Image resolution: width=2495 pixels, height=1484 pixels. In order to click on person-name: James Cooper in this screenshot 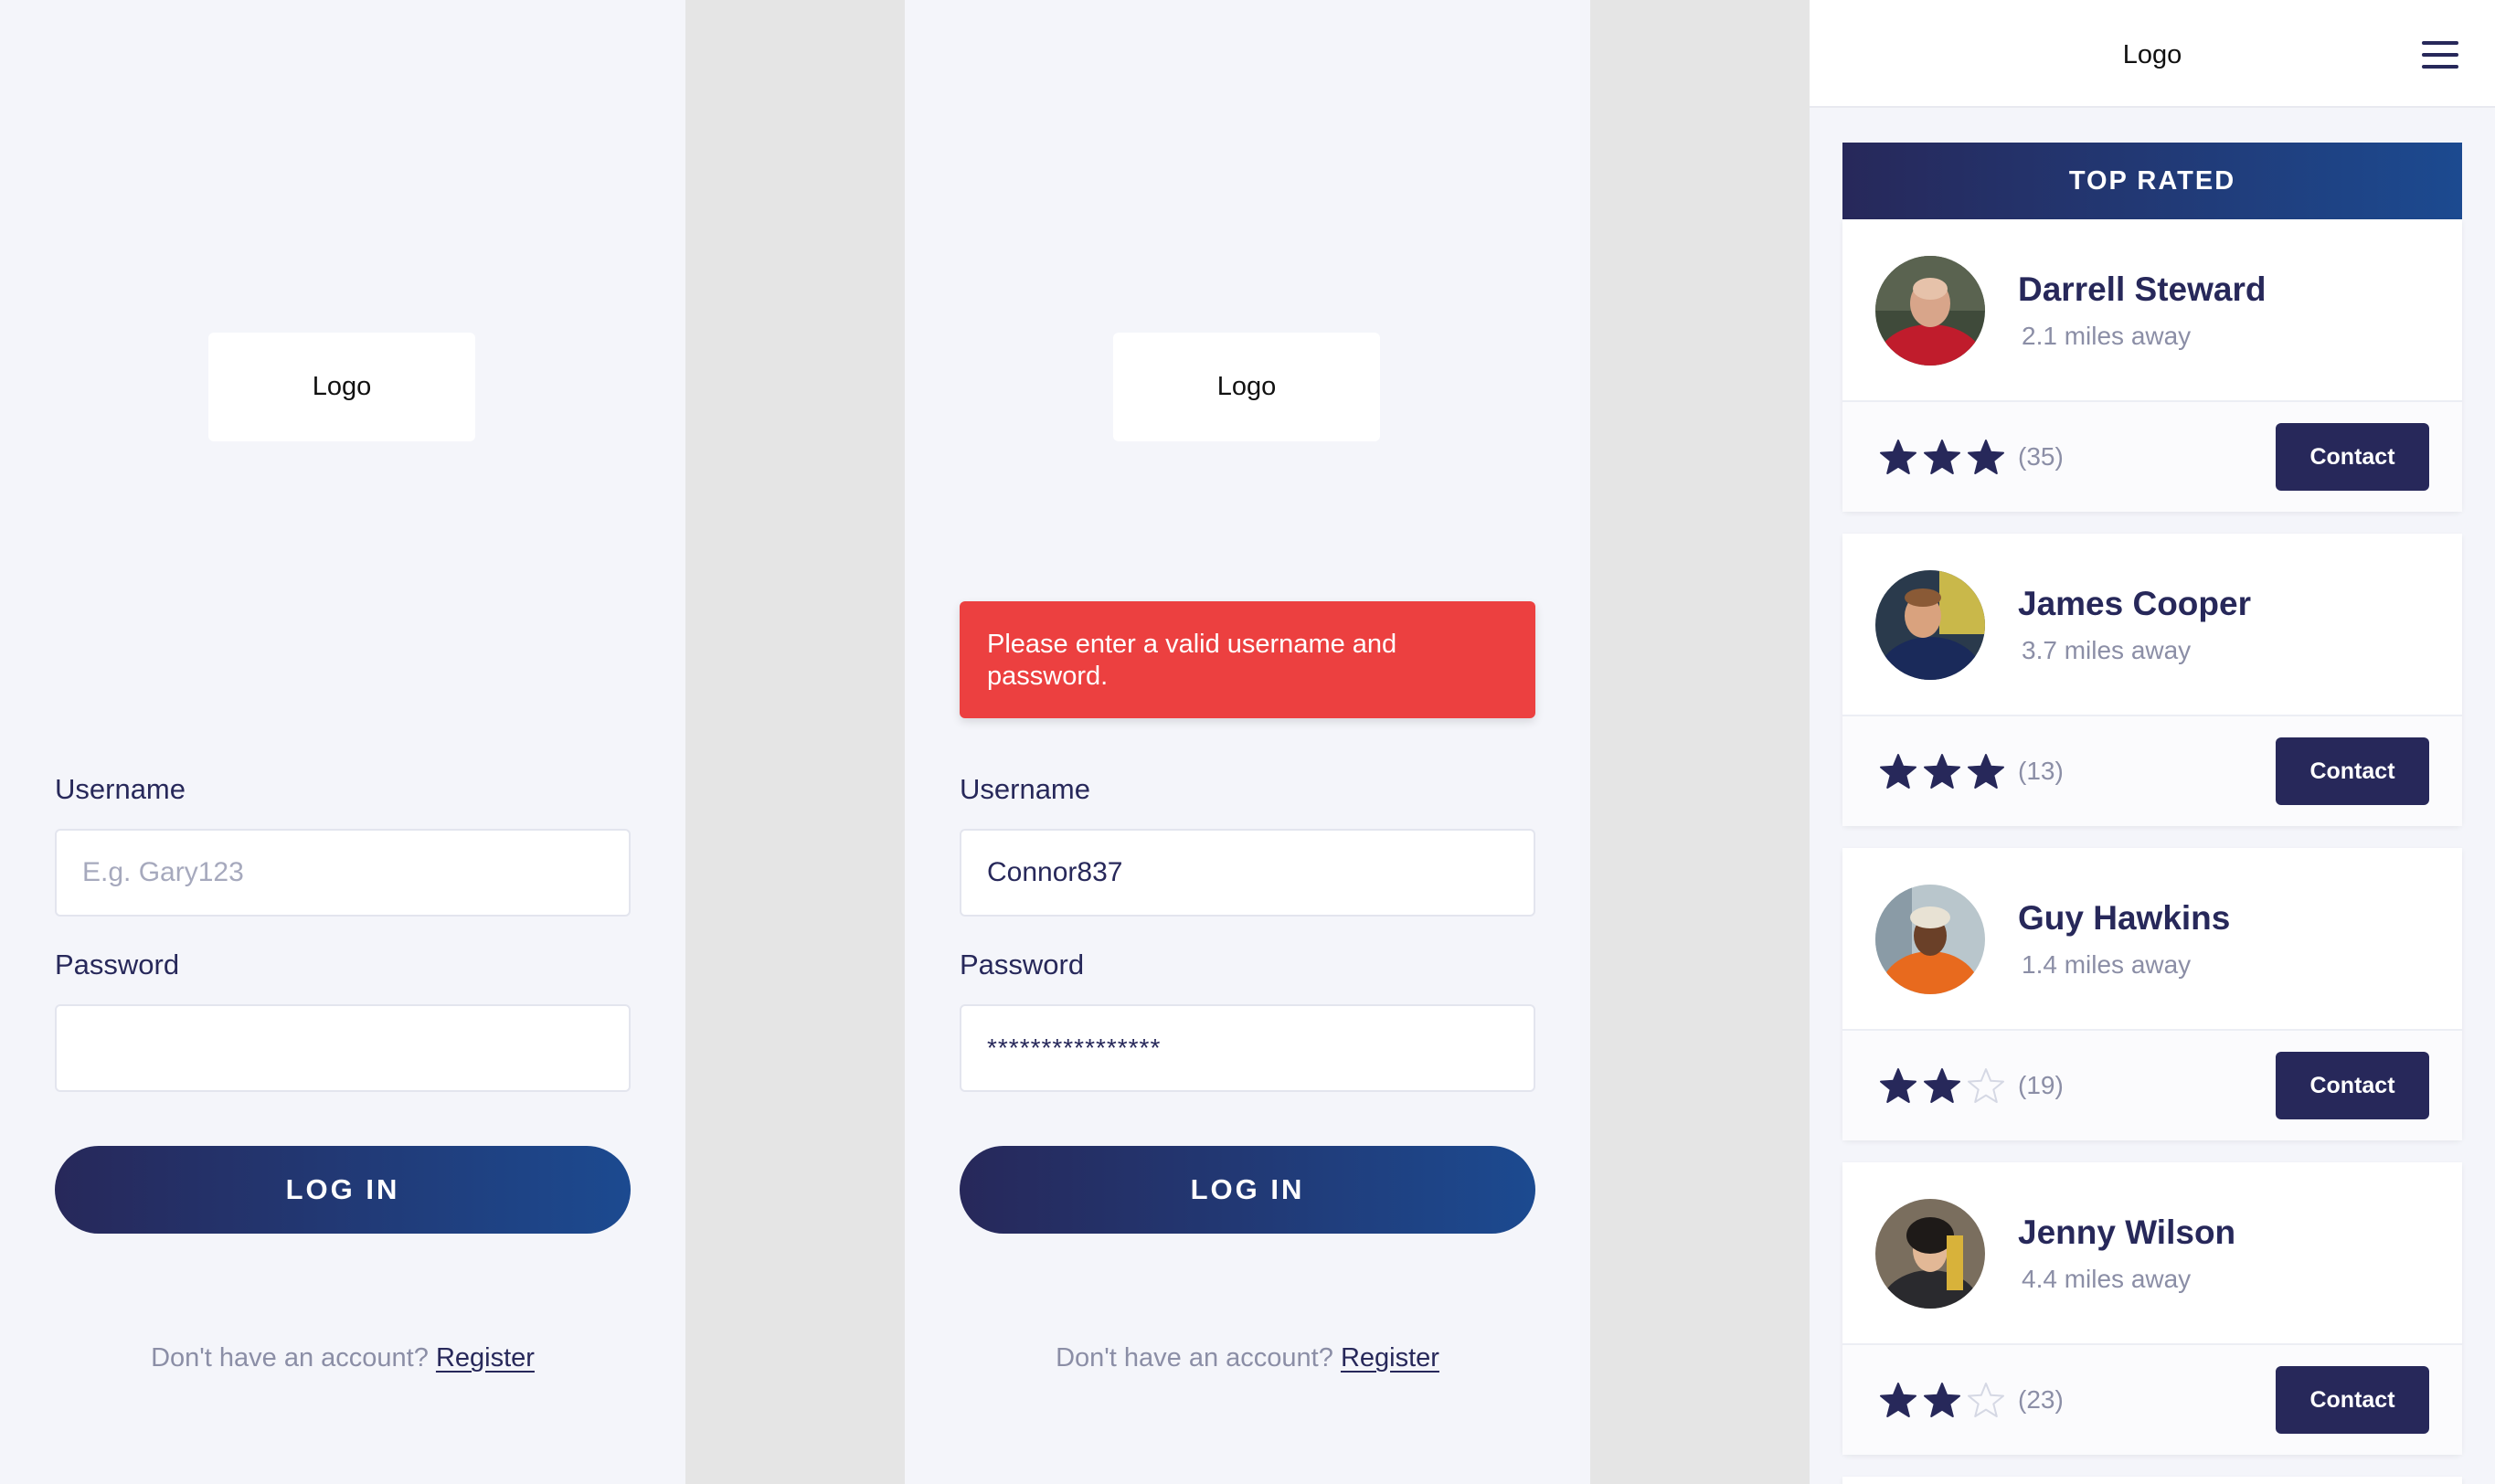, I will do `click(2134, 604)`.